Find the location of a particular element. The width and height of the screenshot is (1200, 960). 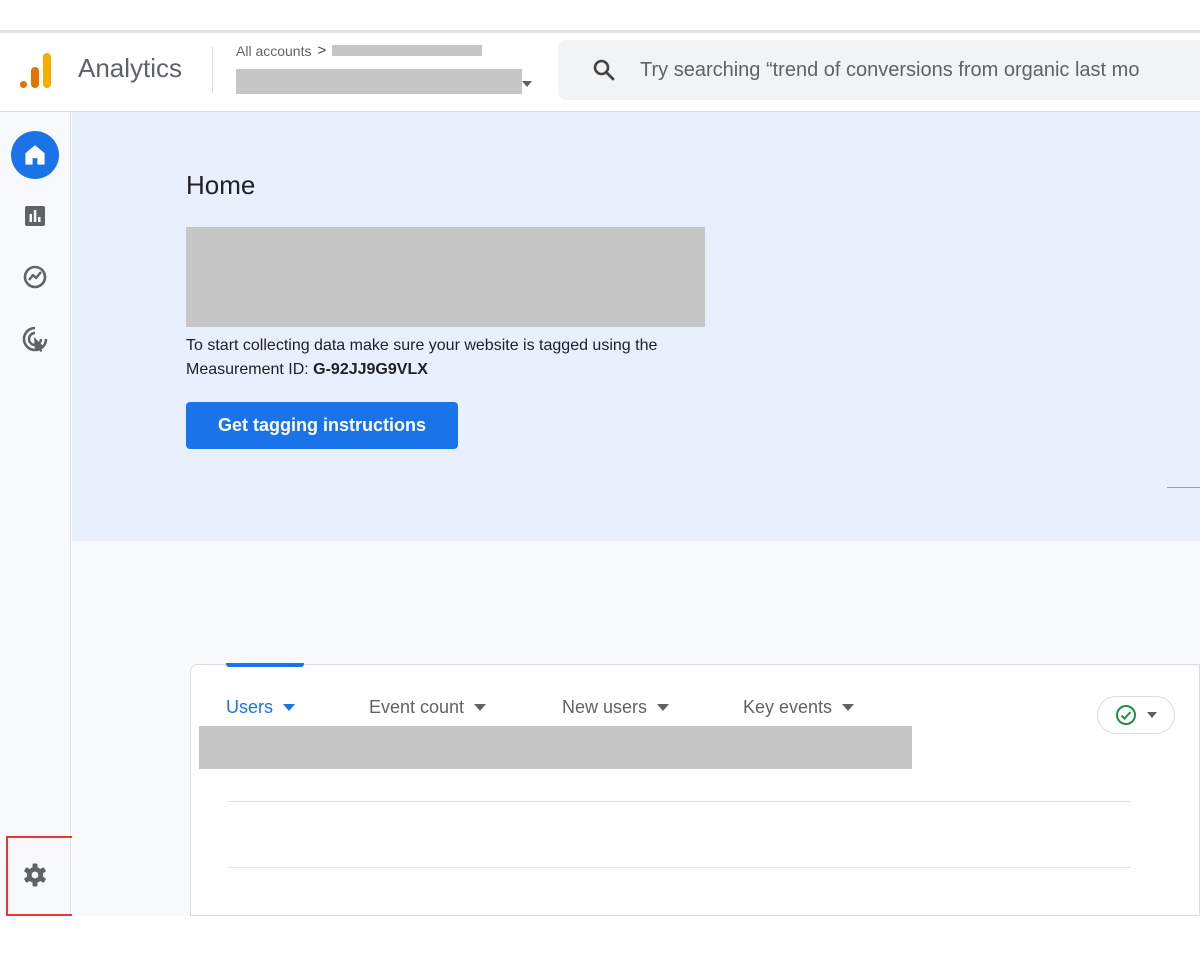

banner-divider is located at coordinates (1183, 487).